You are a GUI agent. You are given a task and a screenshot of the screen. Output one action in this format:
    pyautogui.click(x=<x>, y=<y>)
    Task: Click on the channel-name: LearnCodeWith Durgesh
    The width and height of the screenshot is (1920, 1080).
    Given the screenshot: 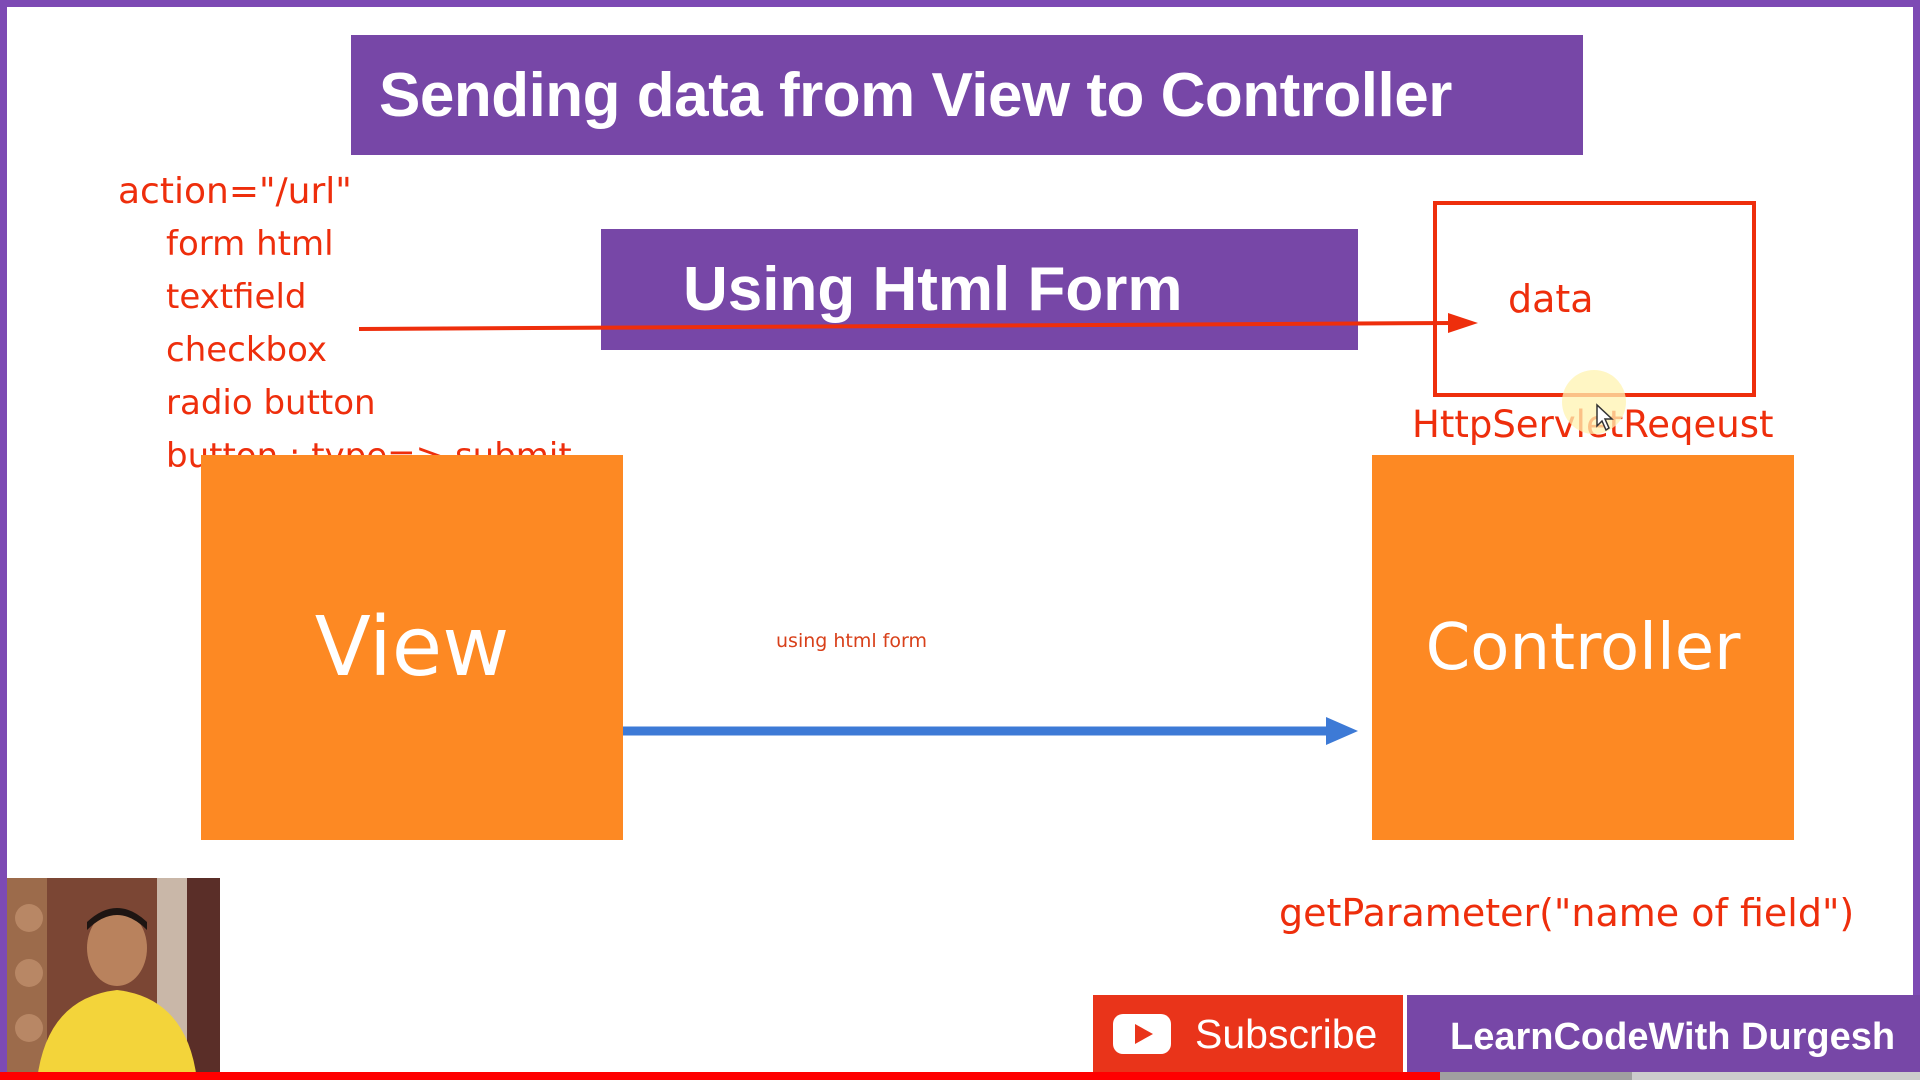 What is the action you would take?
    pyautogui.click(x=1673, y=1037)
    